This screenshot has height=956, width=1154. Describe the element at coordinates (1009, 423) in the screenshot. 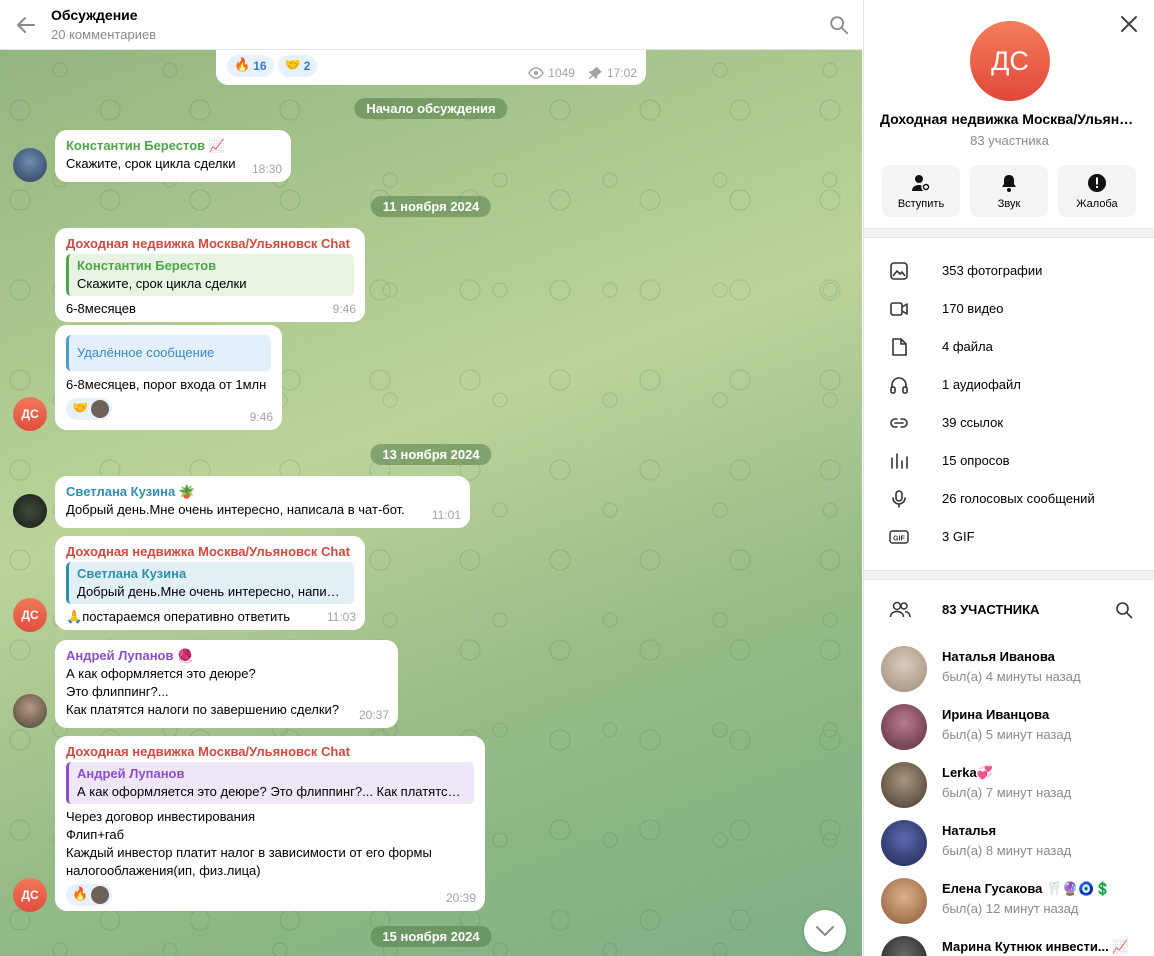

I see `media-row-links: 39 ссылок` at that location.